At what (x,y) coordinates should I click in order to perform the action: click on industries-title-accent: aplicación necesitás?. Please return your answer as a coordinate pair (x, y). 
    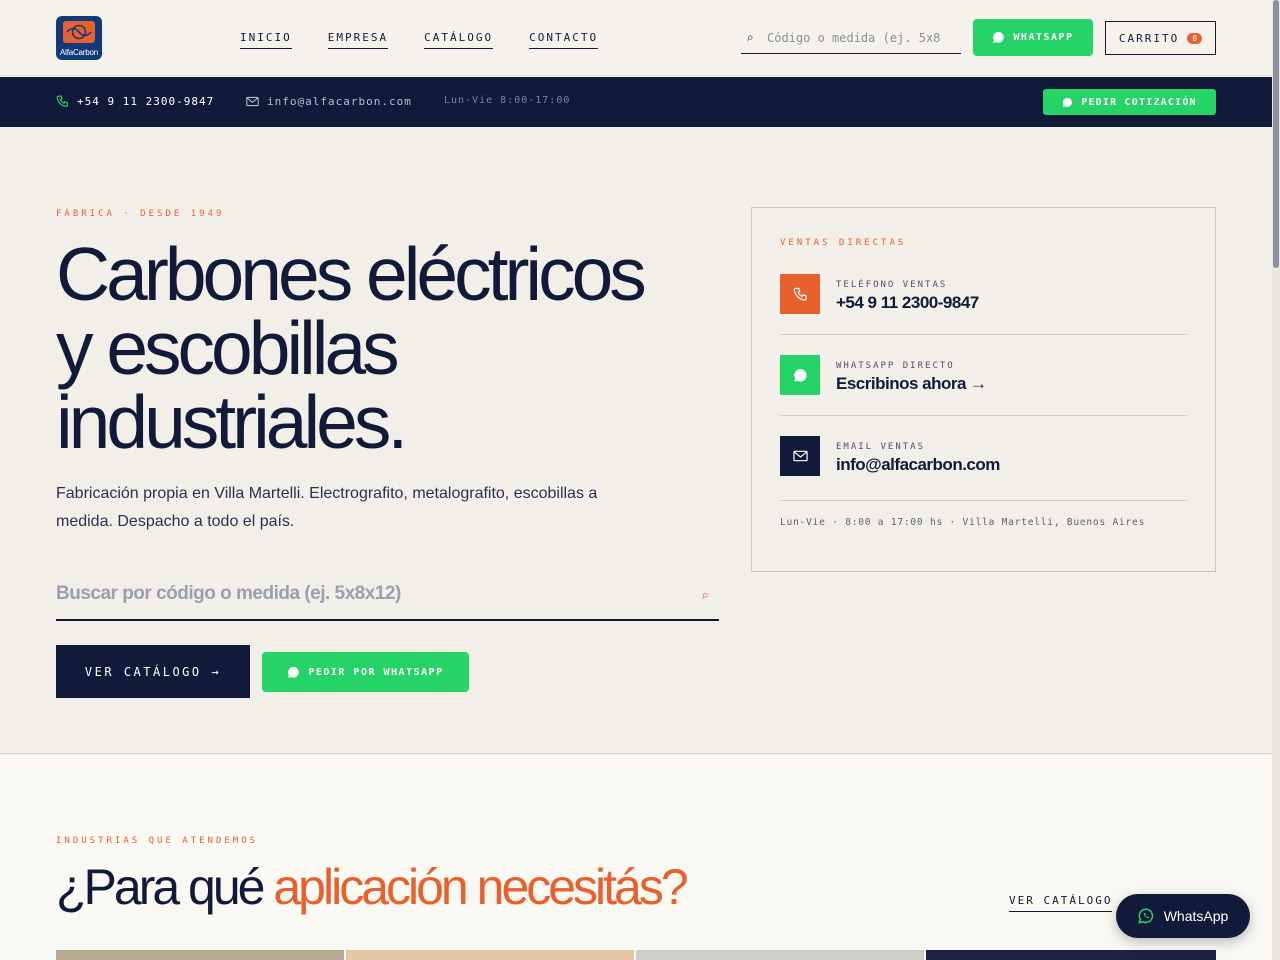
    Looking at the image, I should click on (480, 887).